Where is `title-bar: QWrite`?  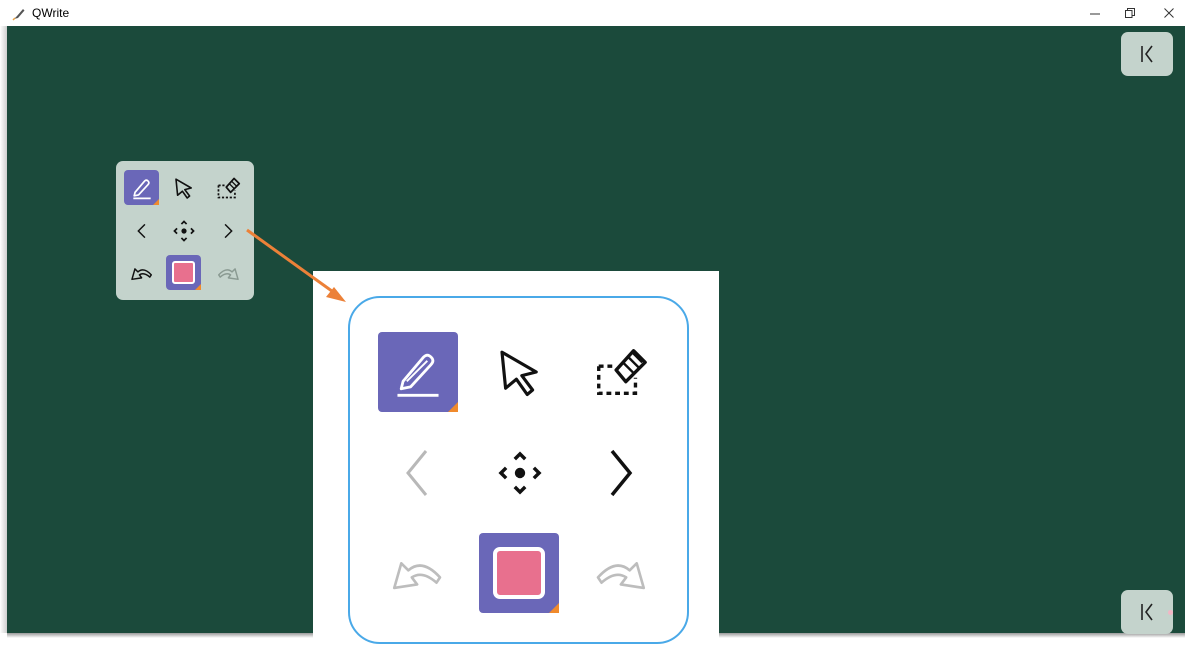 title-bar: QWrite is located at coordinates (592, 13).